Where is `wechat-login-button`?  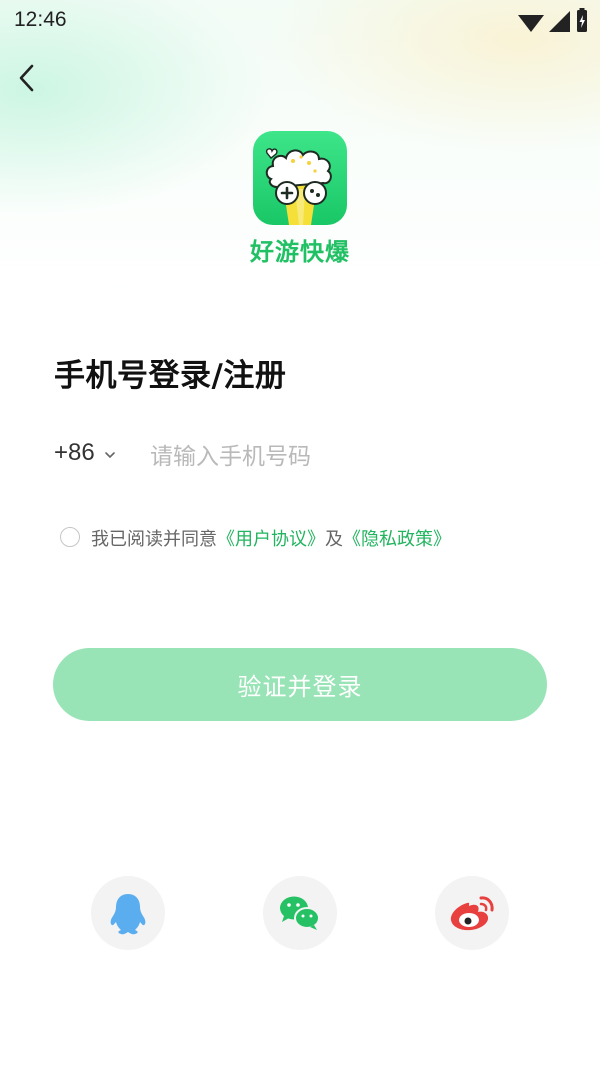 wechat-login-button is located at coordinates (300, 913).